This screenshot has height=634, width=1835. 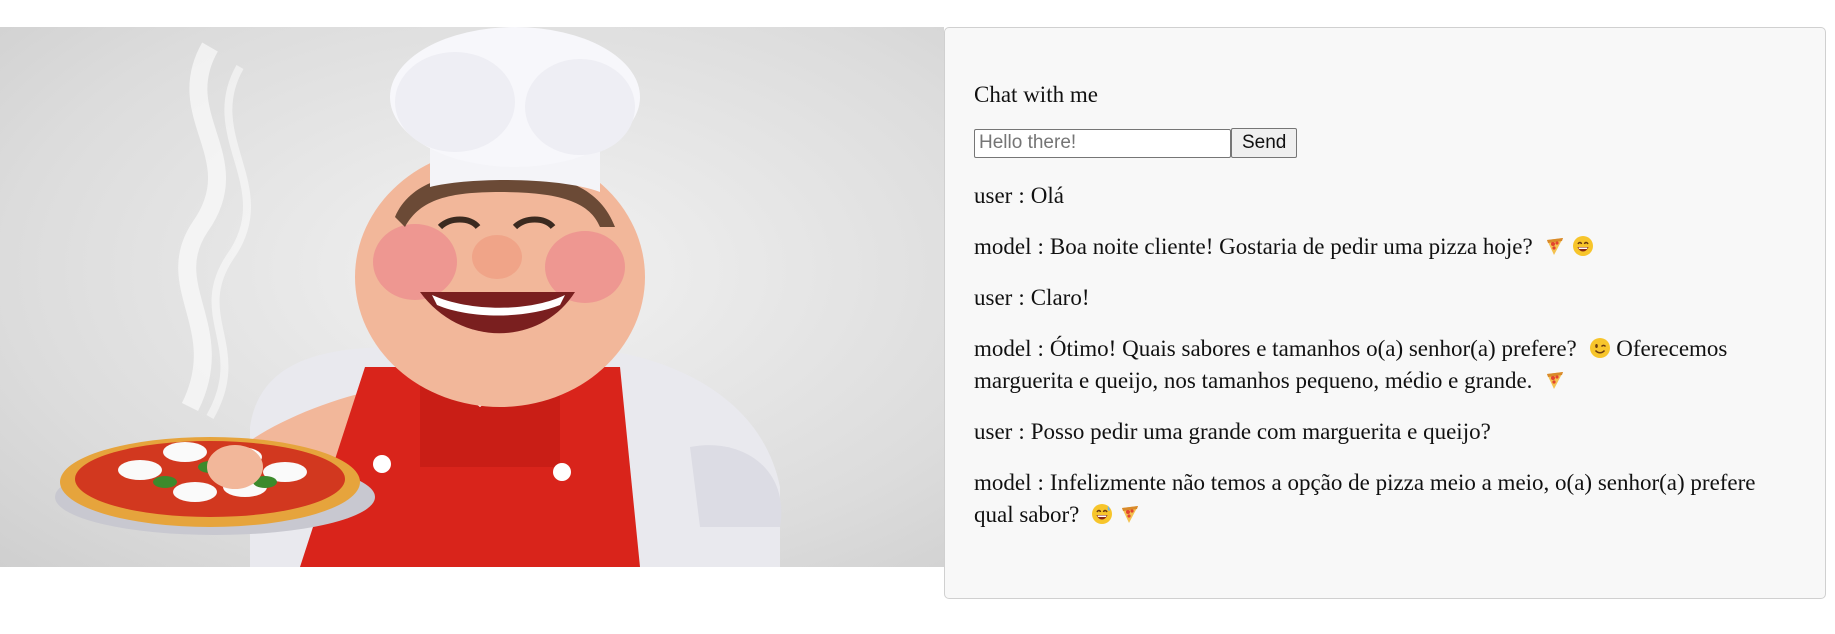 I want to click on winking-emoji, so click(x=1599, y=348).